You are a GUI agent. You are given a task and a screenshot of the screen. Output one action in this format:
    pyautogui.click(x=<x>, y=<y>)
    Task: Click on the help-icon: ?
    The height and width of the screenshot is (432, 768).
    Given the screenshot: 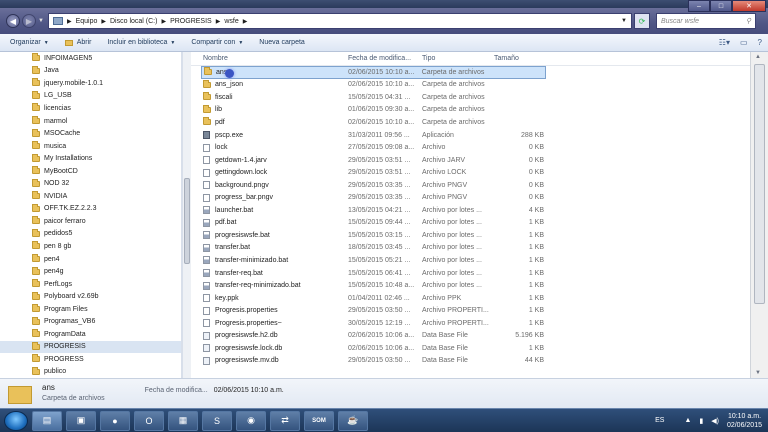 What is the action you would take?
    pyautogui.click(x=760, y=42)
    